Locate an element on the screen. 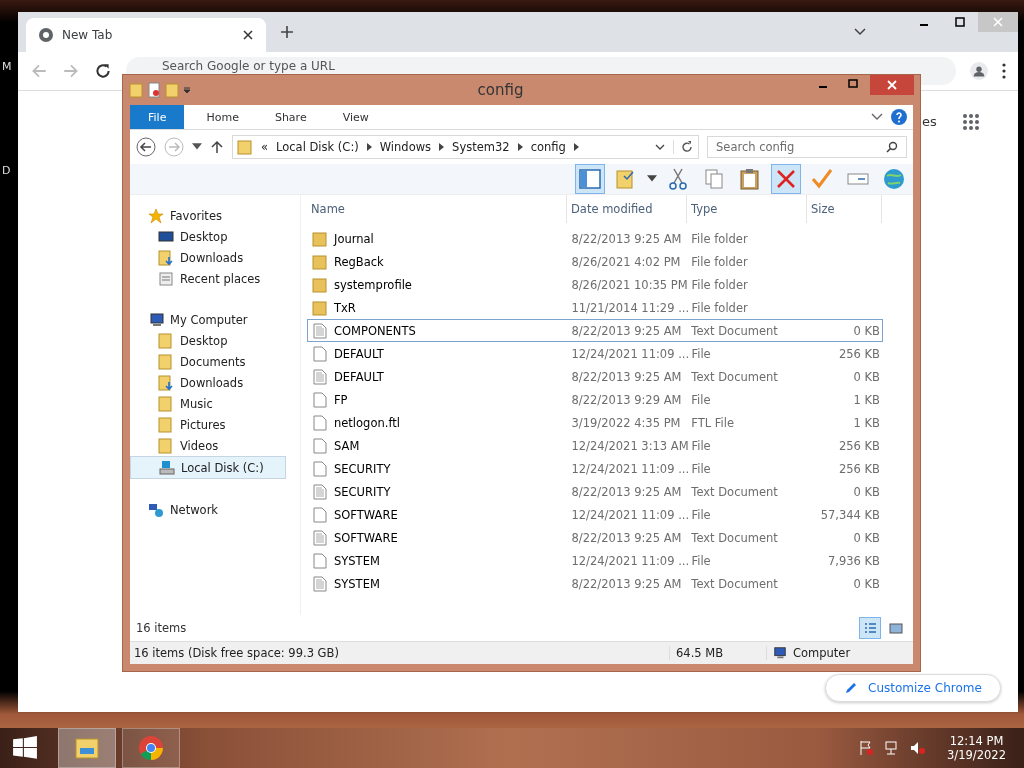  breadcrumb-item: config is located at coordinates (548, 147).